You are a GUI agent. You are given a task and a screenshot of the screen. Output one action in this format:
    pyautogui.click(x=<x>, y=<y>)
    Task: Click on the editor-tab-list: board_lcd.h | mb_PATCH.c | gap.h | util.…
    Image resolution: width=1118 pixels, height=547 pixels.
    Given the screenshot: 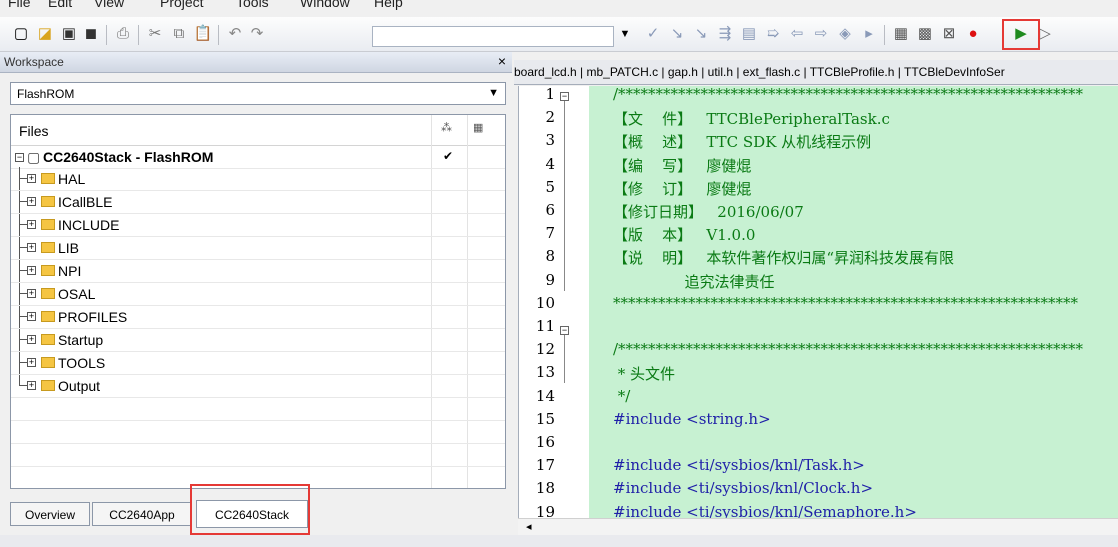 What is the action you would take?
    pyautogui.click(x=759, y=72)
    